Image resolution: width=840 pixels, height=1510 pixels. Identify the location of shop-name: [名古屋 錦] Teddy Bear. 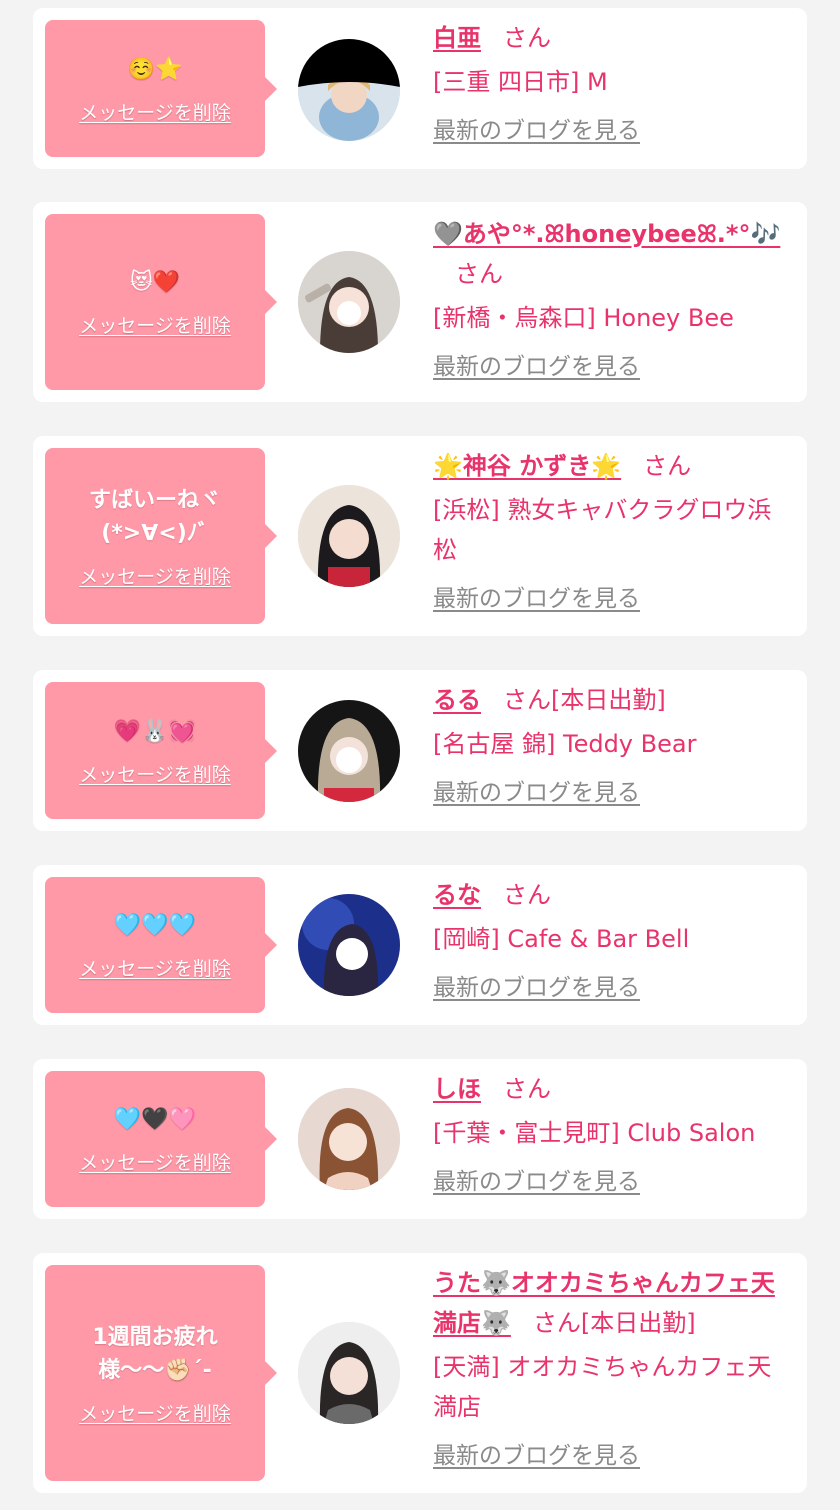
(565, 744).